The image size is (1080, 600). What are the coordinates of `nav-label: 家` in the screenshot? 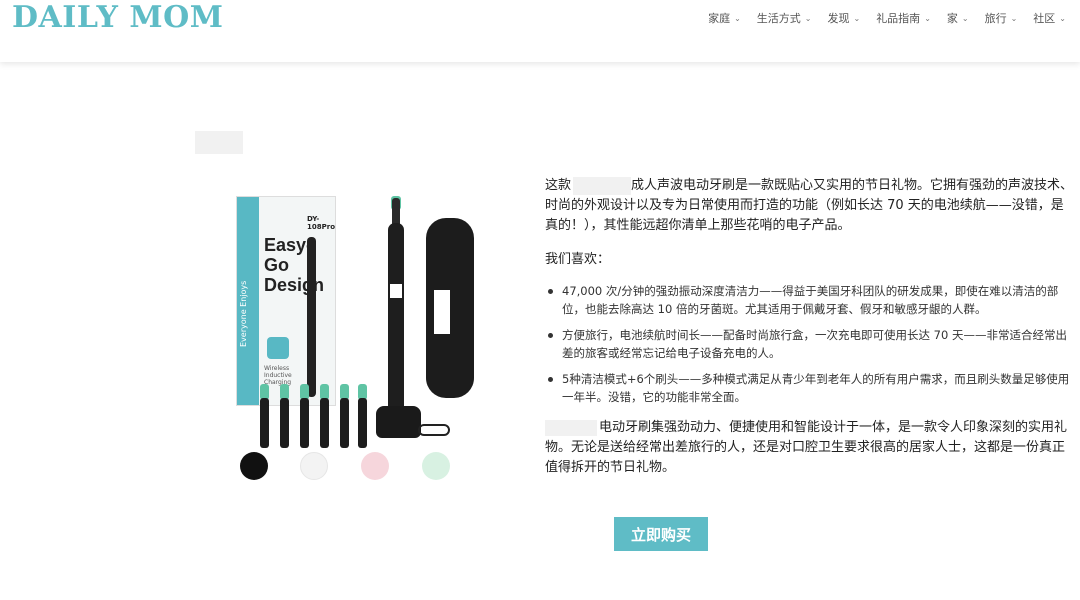 It's located at (952, 18).